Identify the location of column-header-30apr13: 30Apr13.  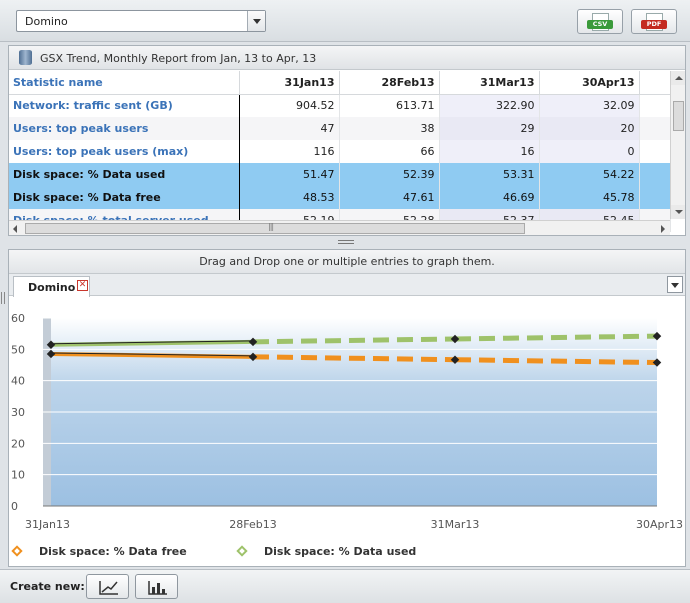
(589, 83).